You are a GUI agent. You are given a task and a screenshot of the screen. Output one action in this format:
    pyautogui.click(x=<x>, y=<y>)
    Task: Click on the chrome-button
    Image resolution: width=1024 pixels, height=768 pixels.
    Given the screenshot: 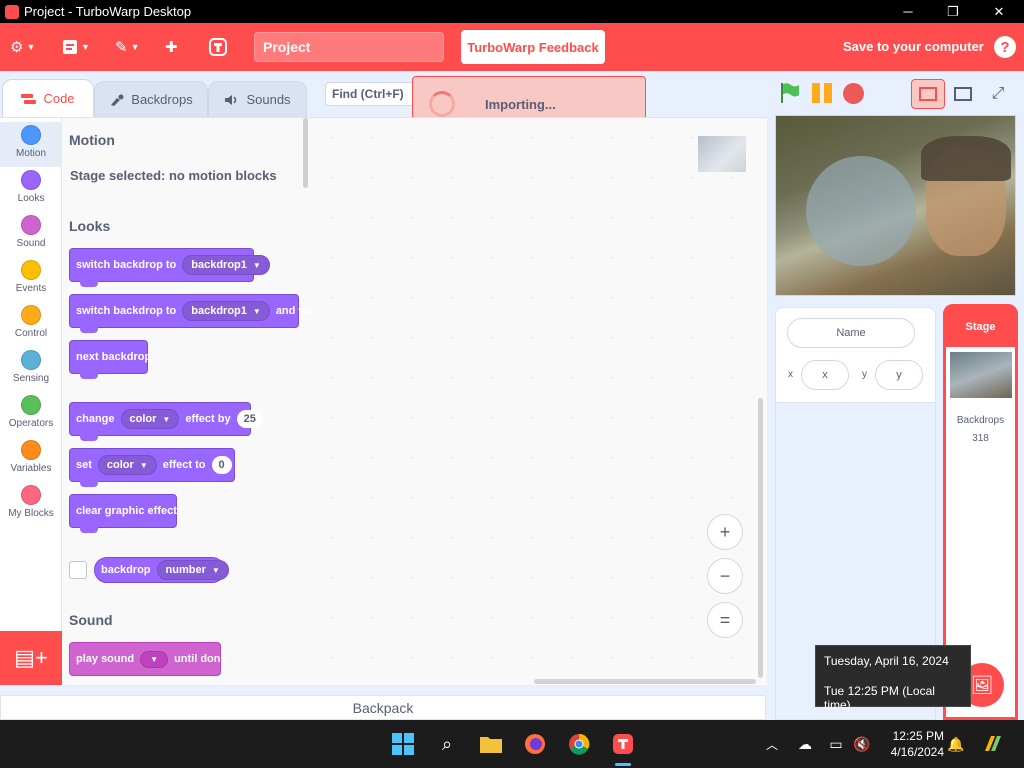 What is the action you would take?
    pyautogui.click(x=579, y=744)
    